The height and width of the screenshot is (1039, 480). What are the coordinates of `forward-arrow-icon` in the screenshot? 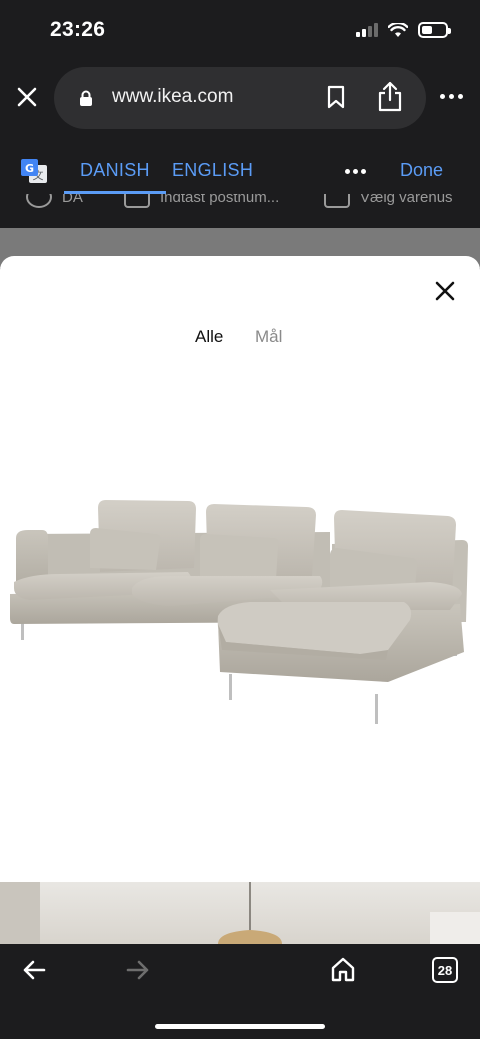 It's located at (138, 970).